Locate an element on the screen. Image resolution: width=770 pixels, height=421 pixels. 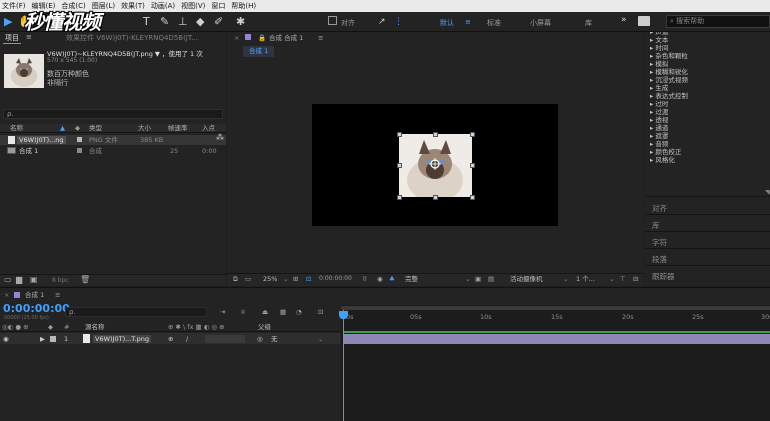
zoom-chevron-icon: ⌄ is located at coordinates (285, 279).